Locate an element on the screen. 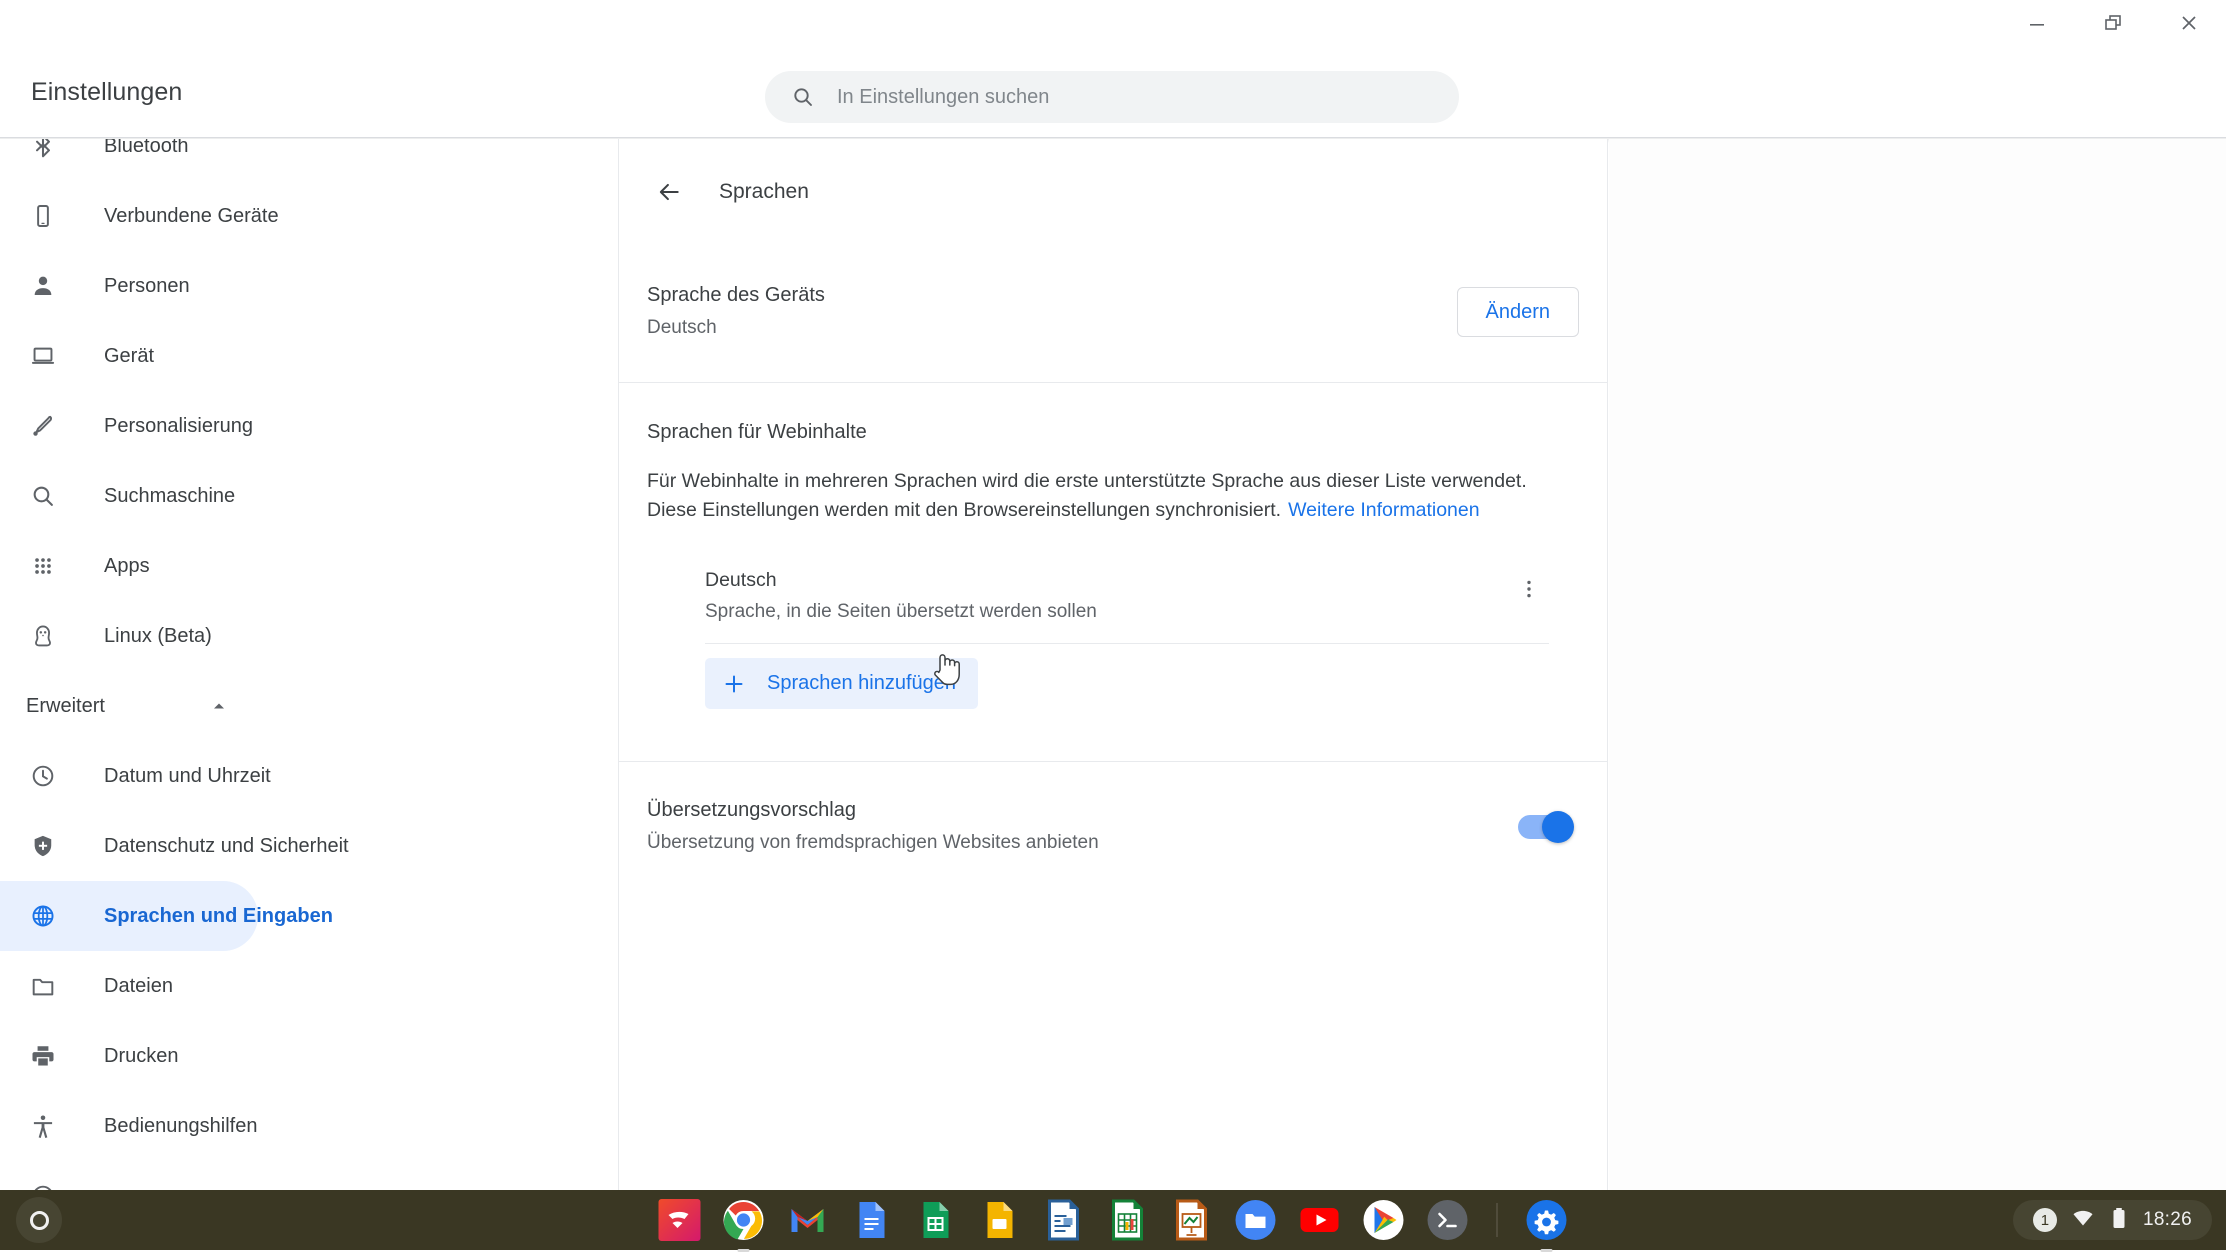  minimize-icon is located at coordinates (2037, 23).